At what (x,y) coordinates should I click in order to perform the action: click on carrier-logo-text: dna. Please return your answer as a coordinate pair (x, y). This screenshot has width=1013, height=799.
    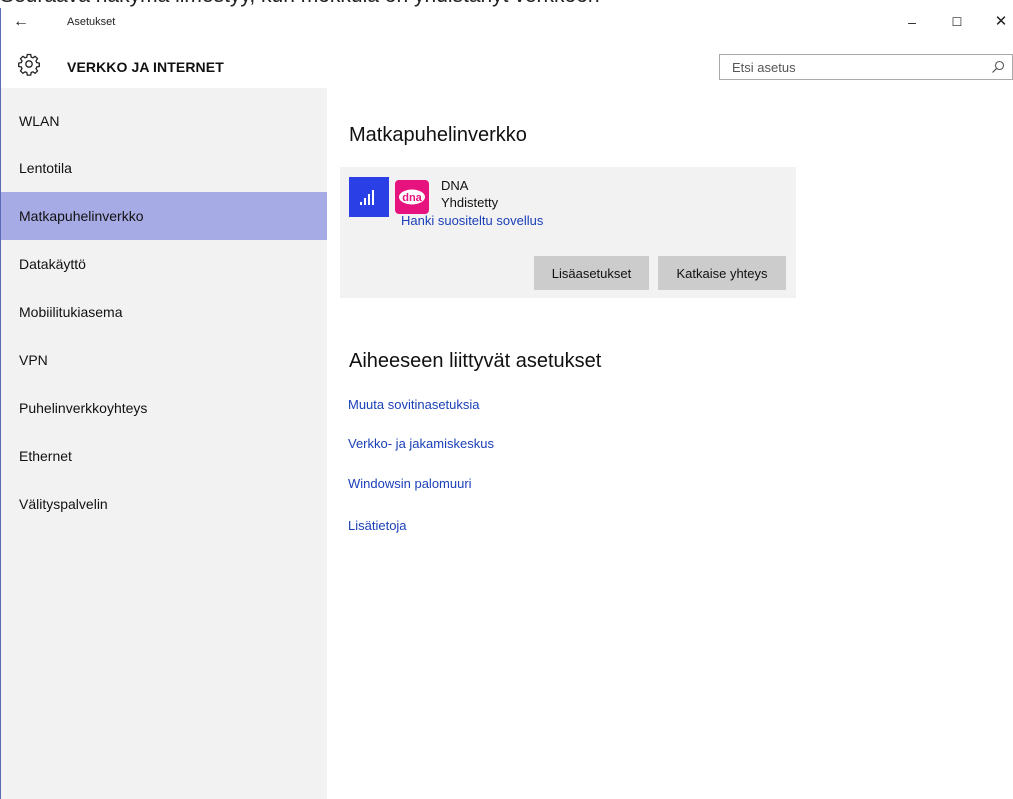
    Looking at the image, I should click on (412, 198).